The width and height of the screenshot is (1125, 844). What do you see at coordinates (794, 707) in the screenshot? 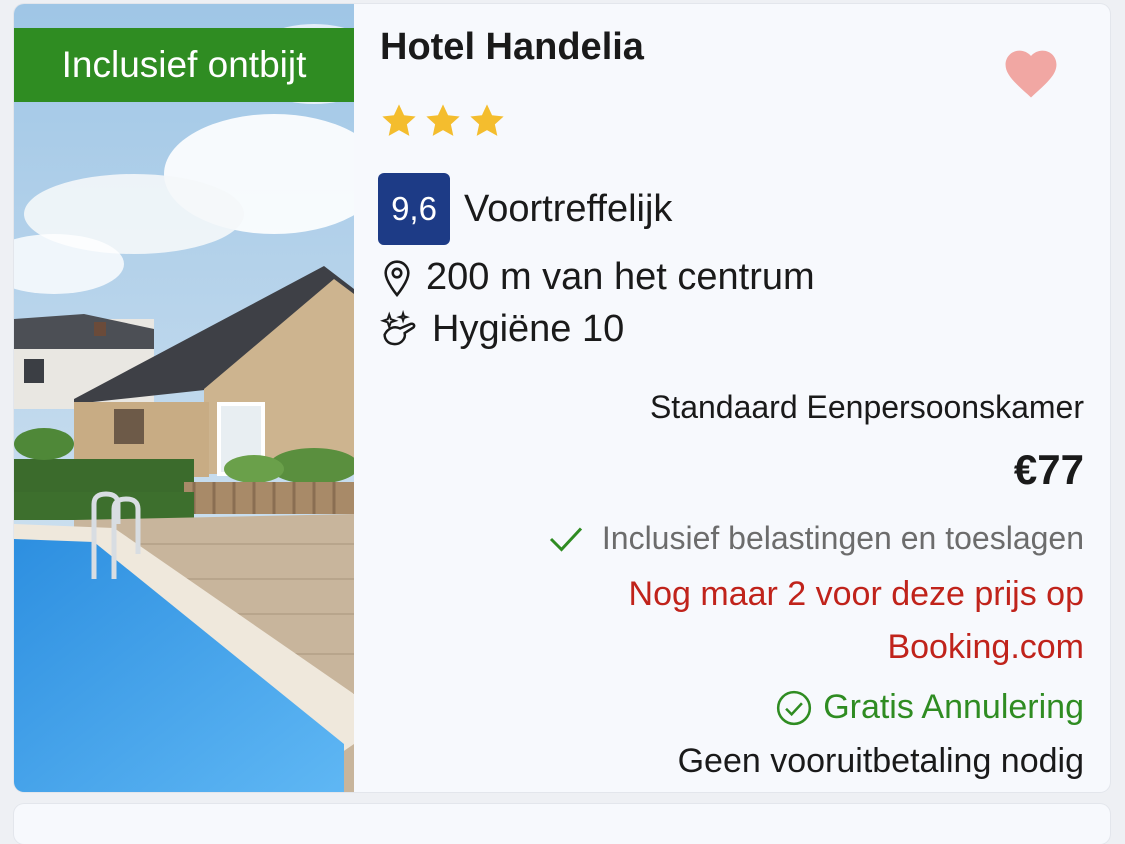
I see `check-circle-icon` at bounding box center [794, 707].